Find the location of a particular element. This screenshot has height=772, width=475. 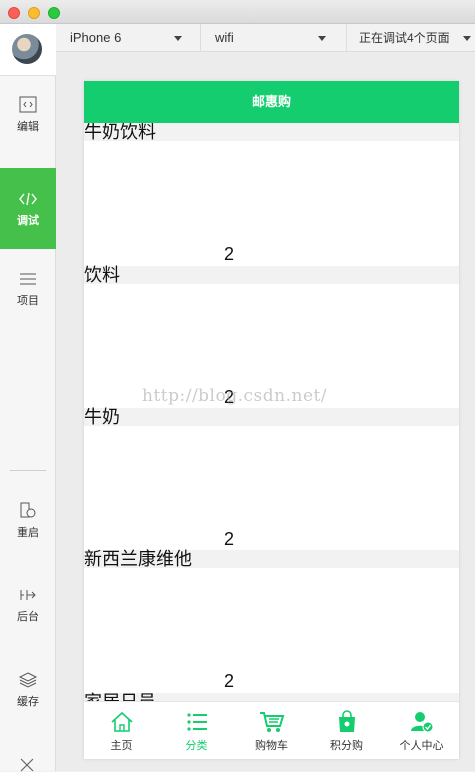

user-icon is located at coordinates (421, 722).